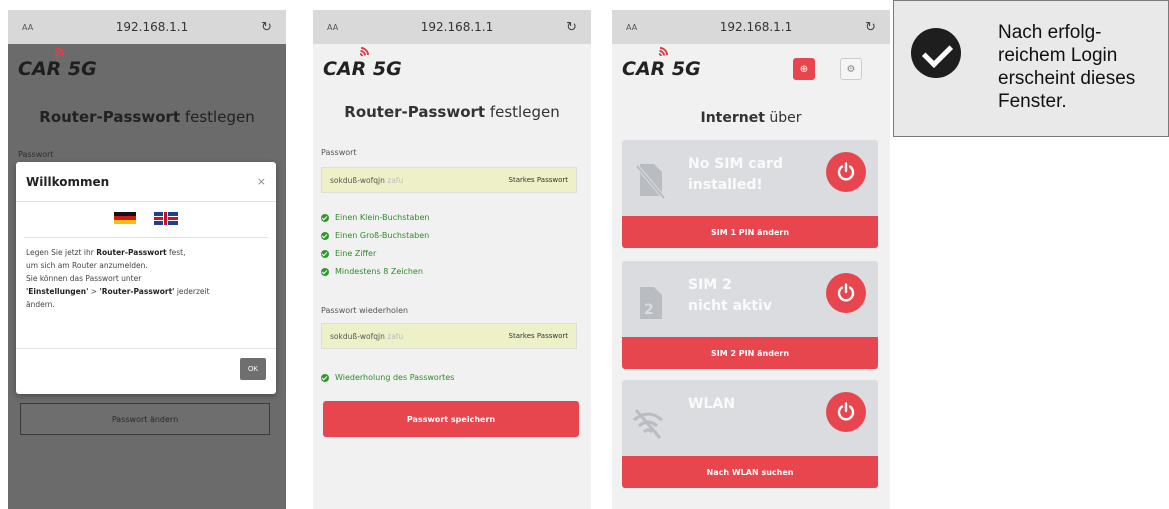 The width and height of the screenshot is (1169, 509). I want to click on rule-text: Eine Ziffer, so click(356, 253).